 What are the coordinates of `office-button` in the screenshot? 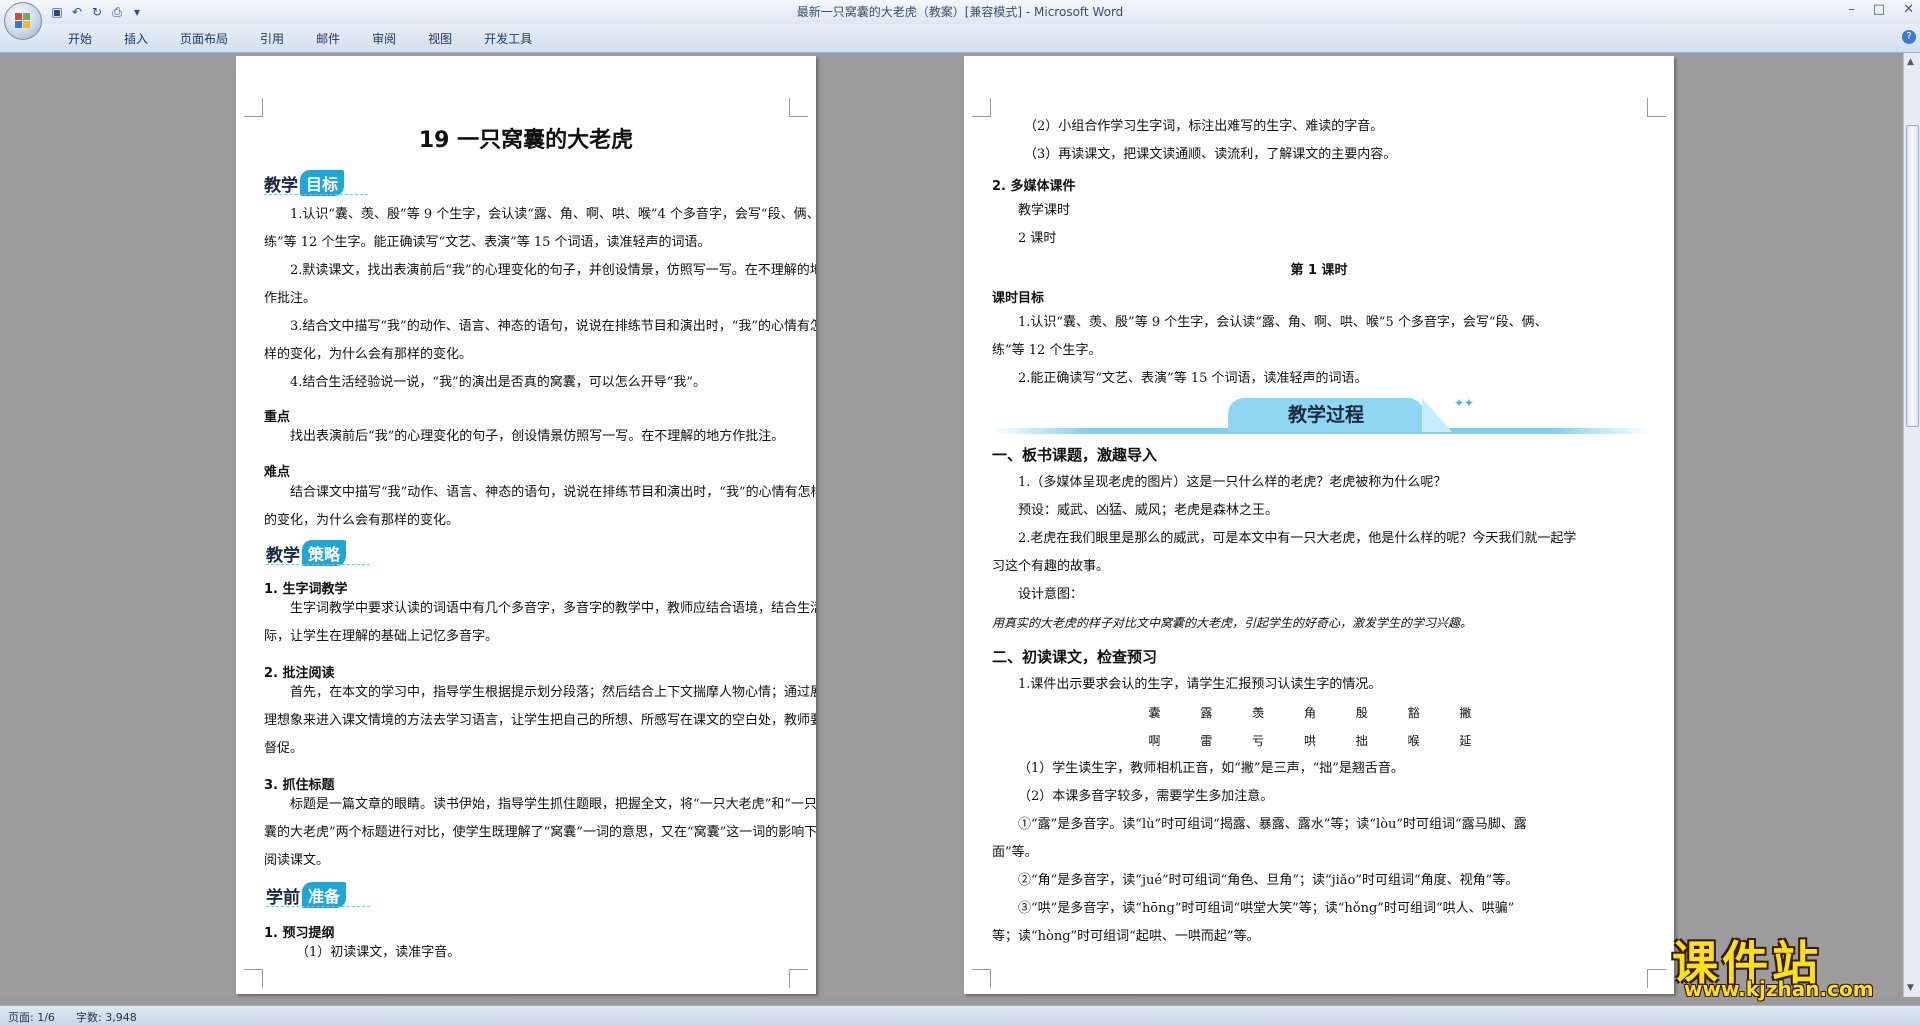 It's located at (23, 21).